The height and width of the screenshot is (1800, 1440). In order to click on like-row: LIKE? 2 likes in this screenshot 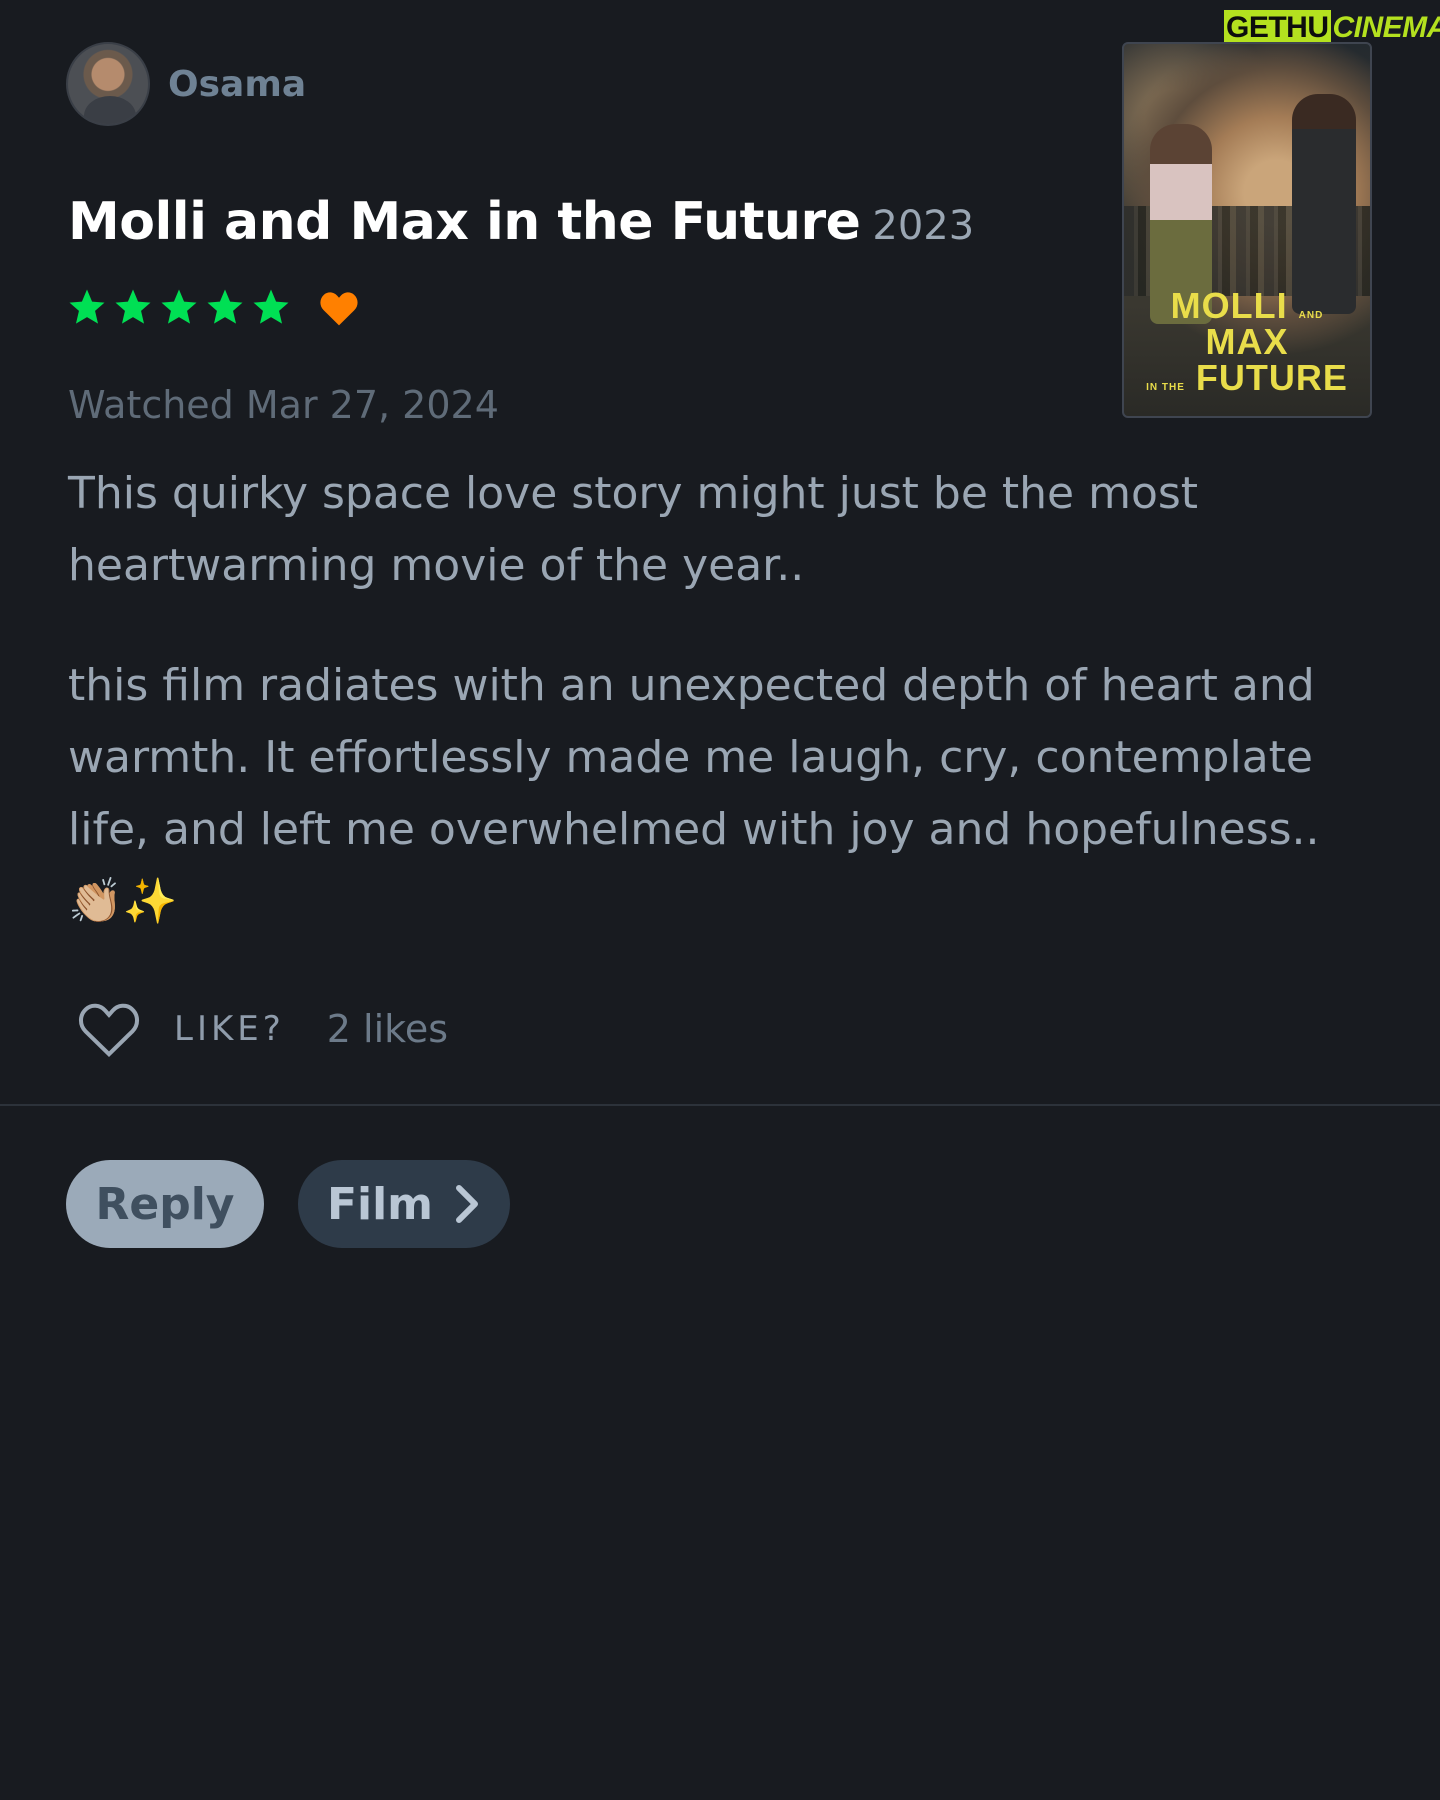, I will do `click(262, 1029)`.